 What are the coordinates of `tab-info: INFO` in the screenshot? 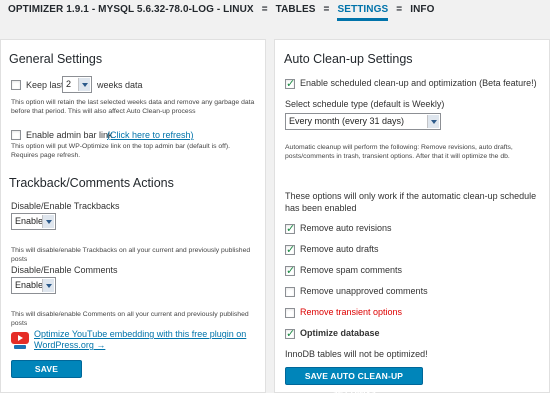 It's located at (422, 7).